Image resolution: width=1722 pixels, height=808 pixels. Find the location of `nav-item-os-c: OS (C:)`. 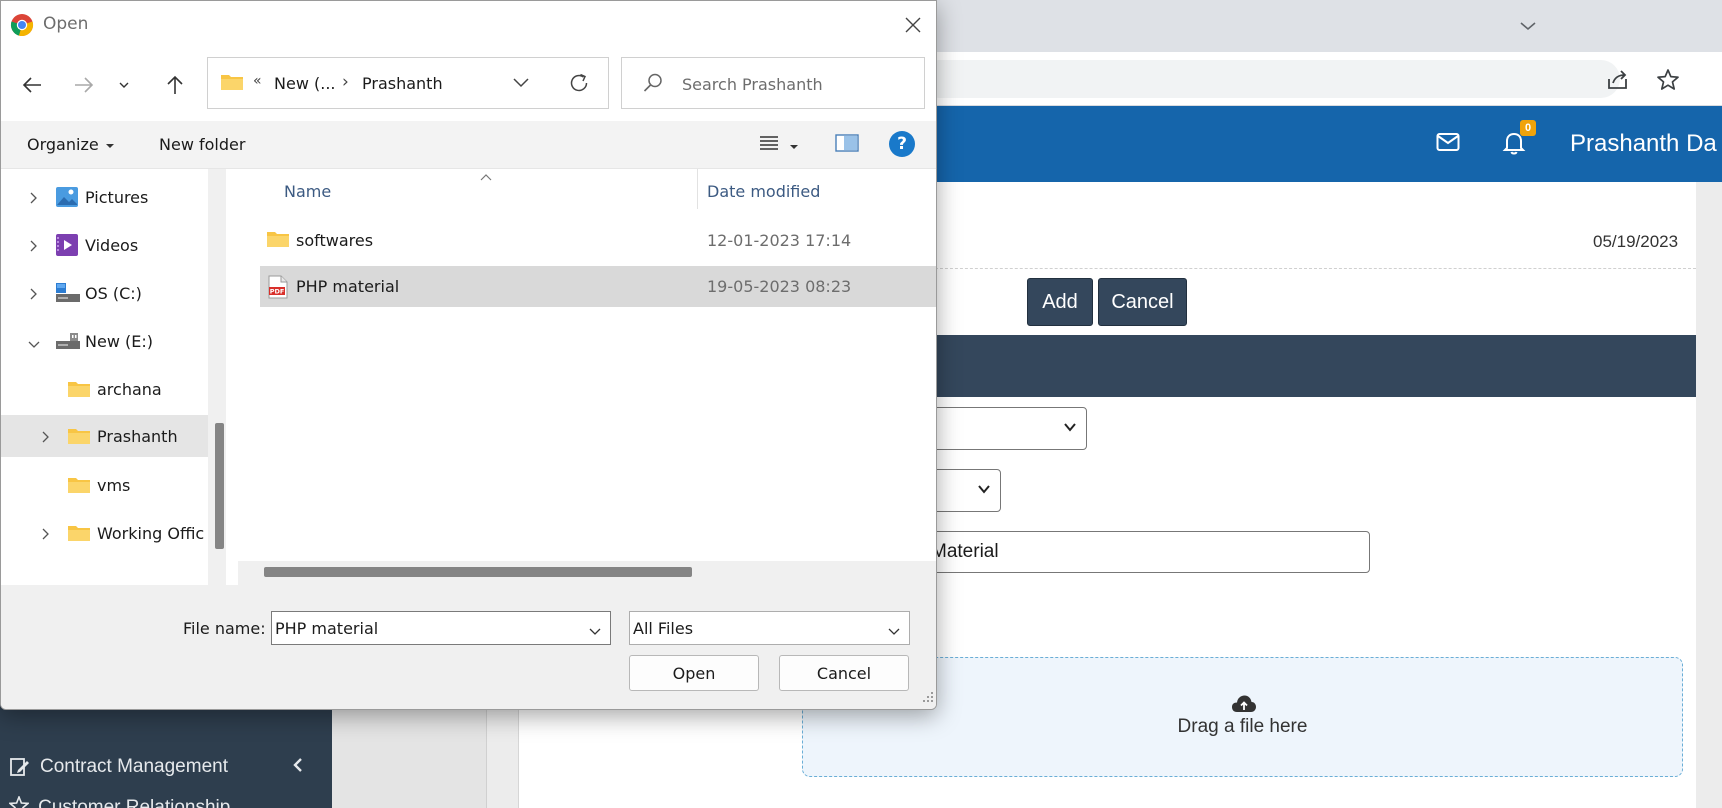

nav-item-os-c: OS (C:) is located at coordinates (104, 293).